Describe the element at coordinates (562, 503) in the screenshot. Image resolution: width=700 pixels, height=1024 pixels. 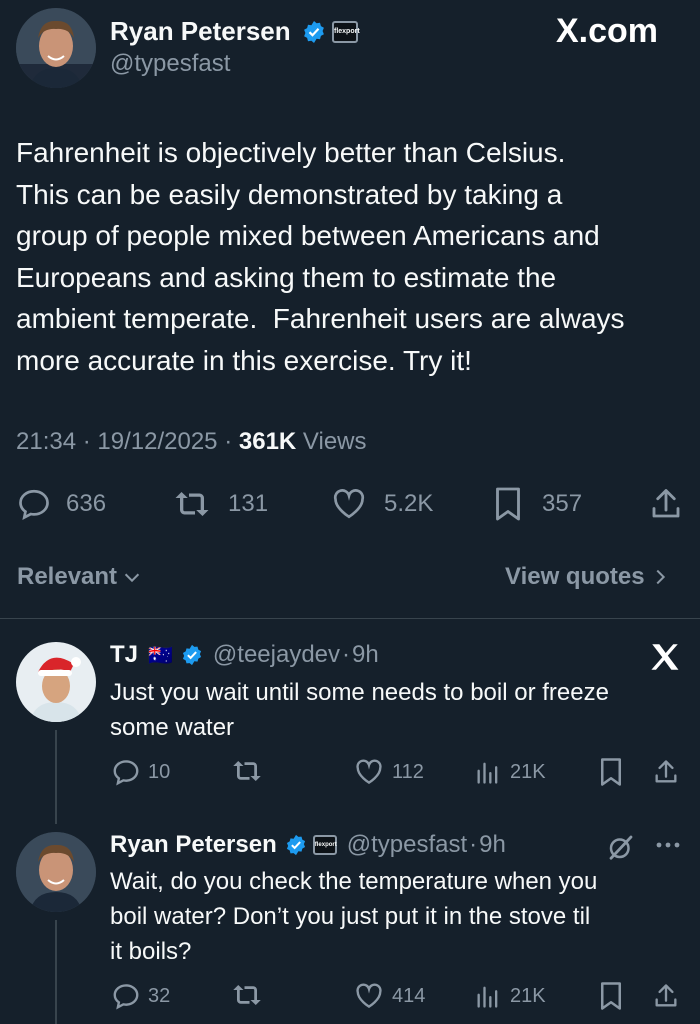
I see `bookmark-count: 357` at that location.